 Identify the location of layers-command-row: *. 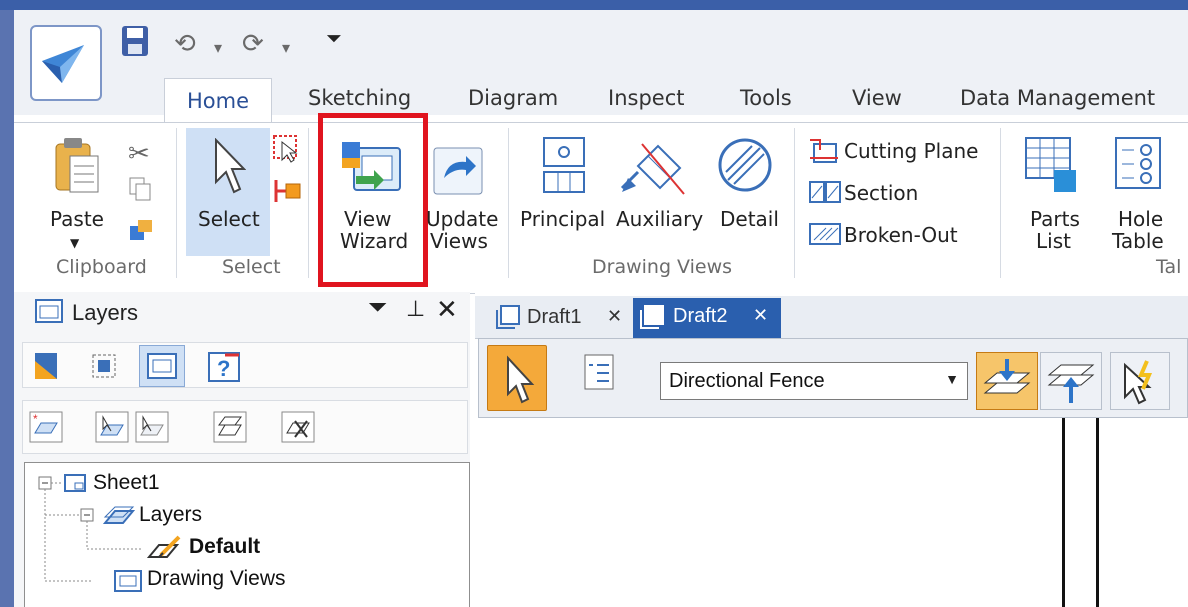
(245, 427).